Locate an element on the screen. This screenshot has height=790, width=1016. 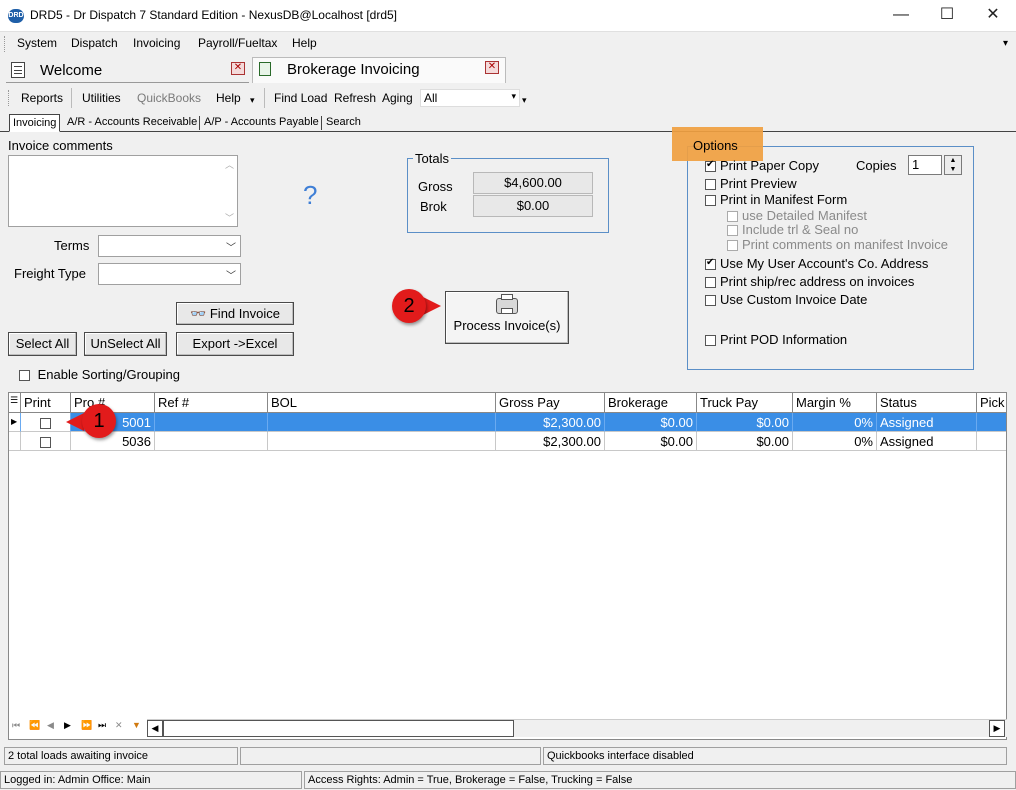
user-address-row: Use My User Account's Co. Address is located at coordinates (816, 263).